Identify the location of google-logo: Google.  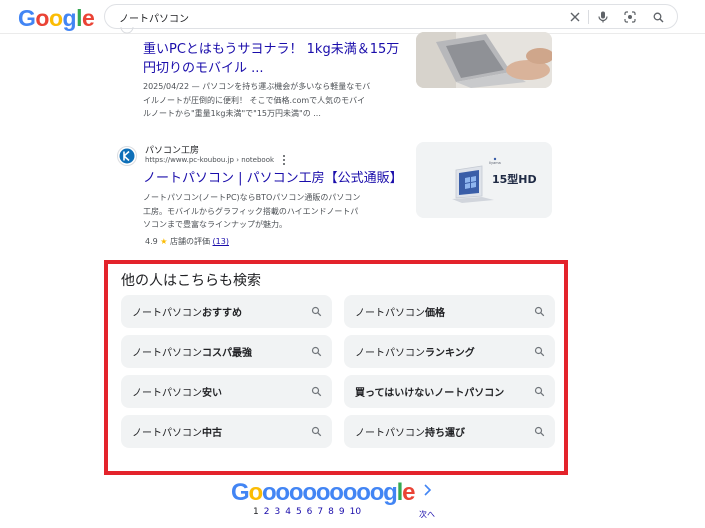
(56, 18).